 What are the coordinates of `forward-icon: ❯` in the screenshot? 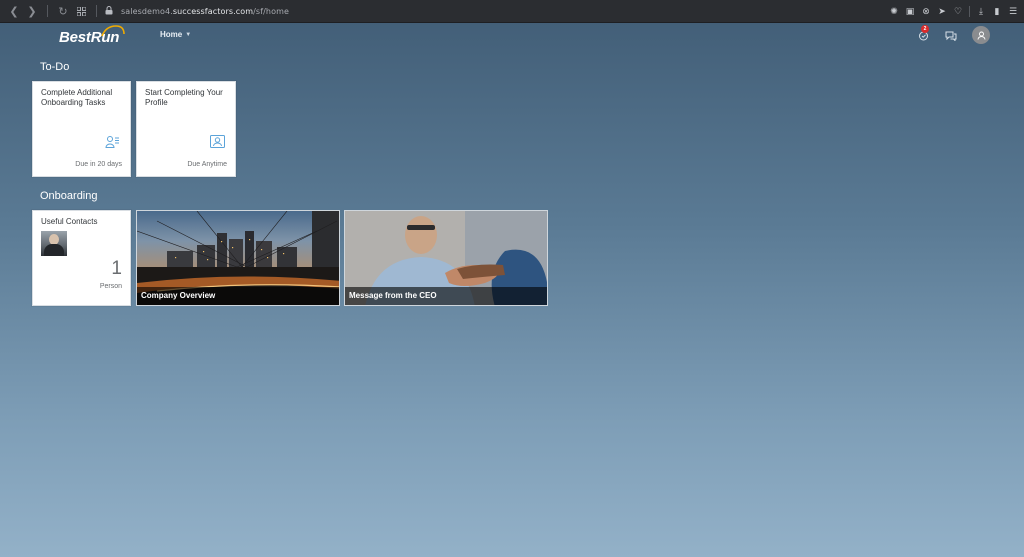 It's located at (32, 11).